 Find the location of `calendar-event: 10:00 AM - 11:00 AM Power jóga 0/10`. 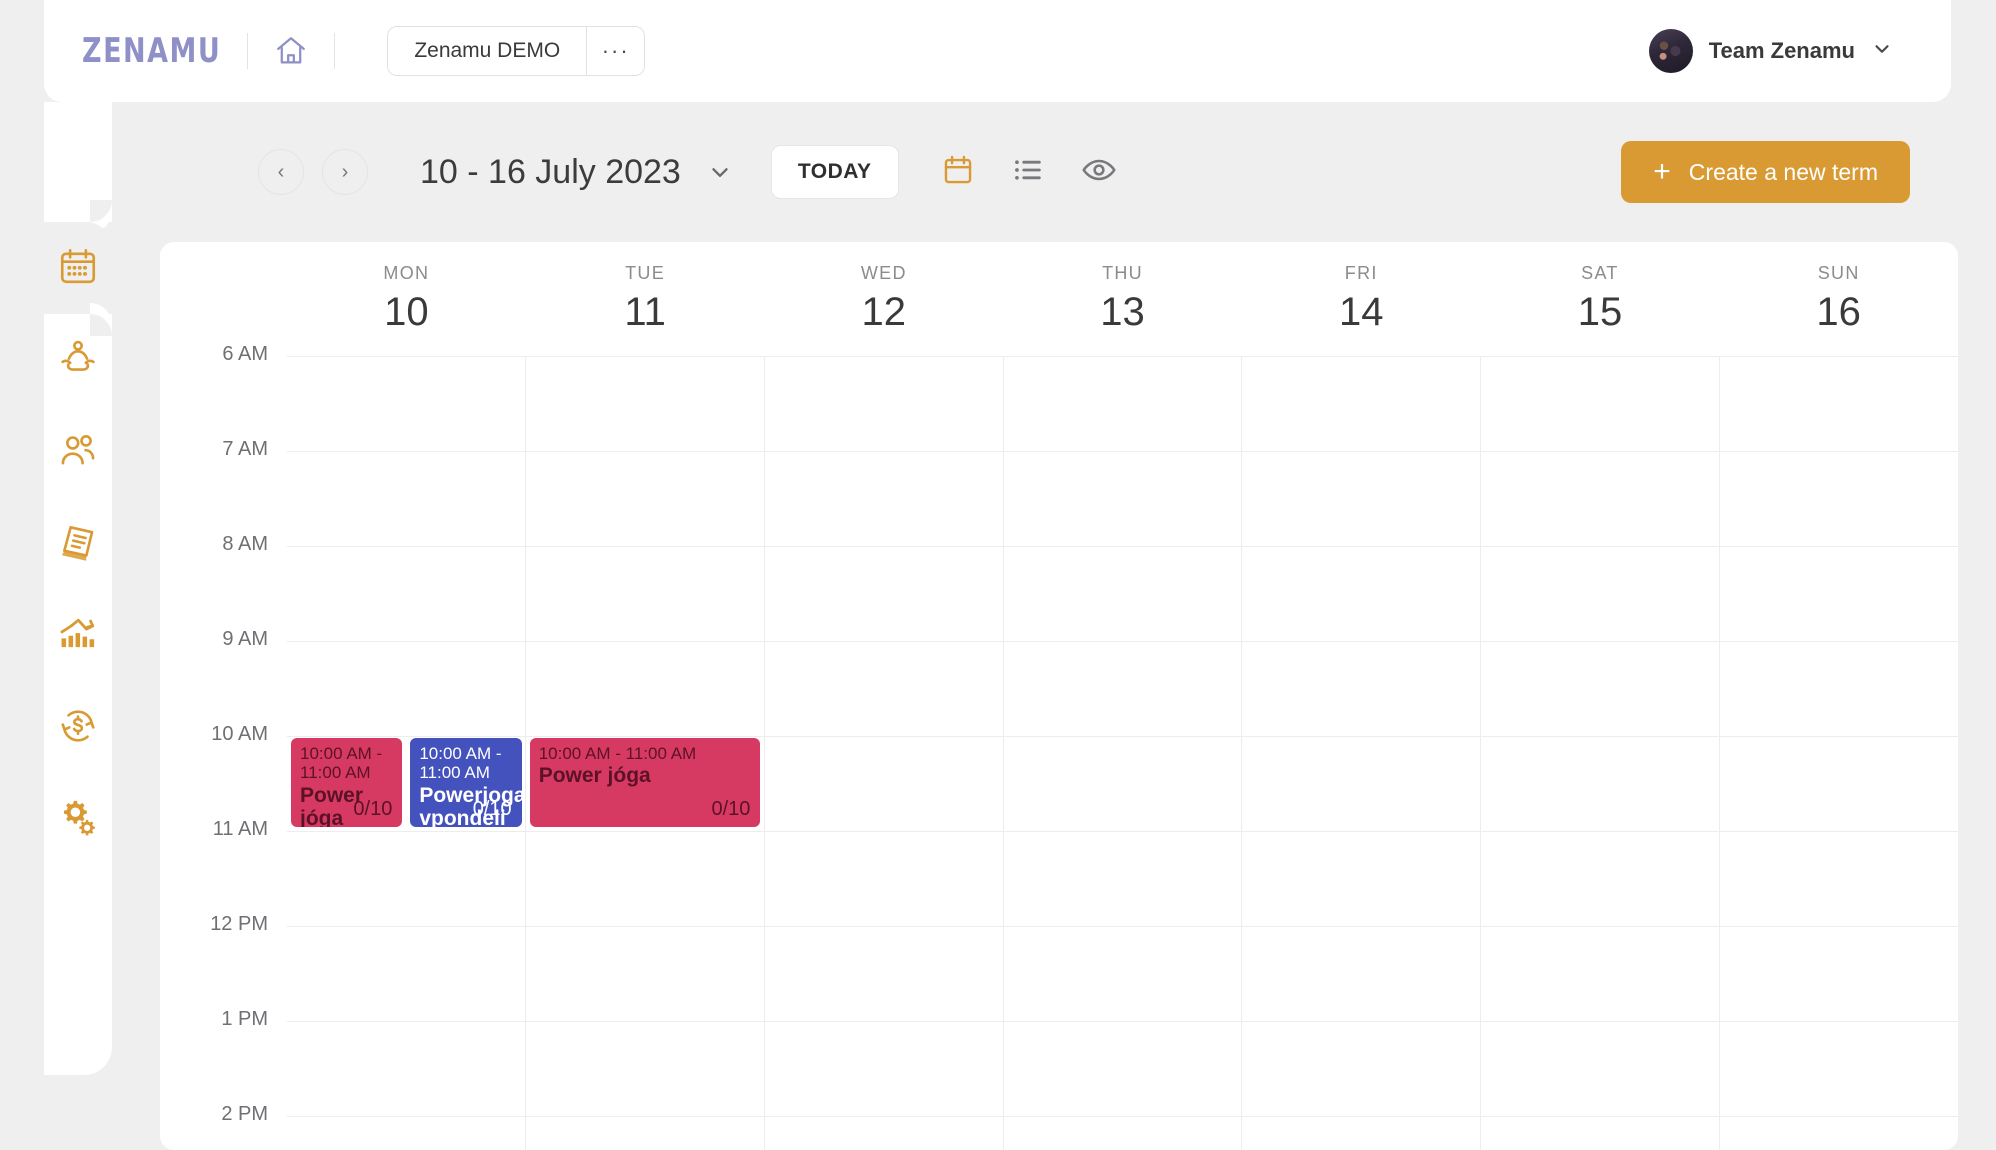

calendar-event: 10:00 AM - 11:00 AM Power jóga 0/10 is located at coordinates (645, 782).